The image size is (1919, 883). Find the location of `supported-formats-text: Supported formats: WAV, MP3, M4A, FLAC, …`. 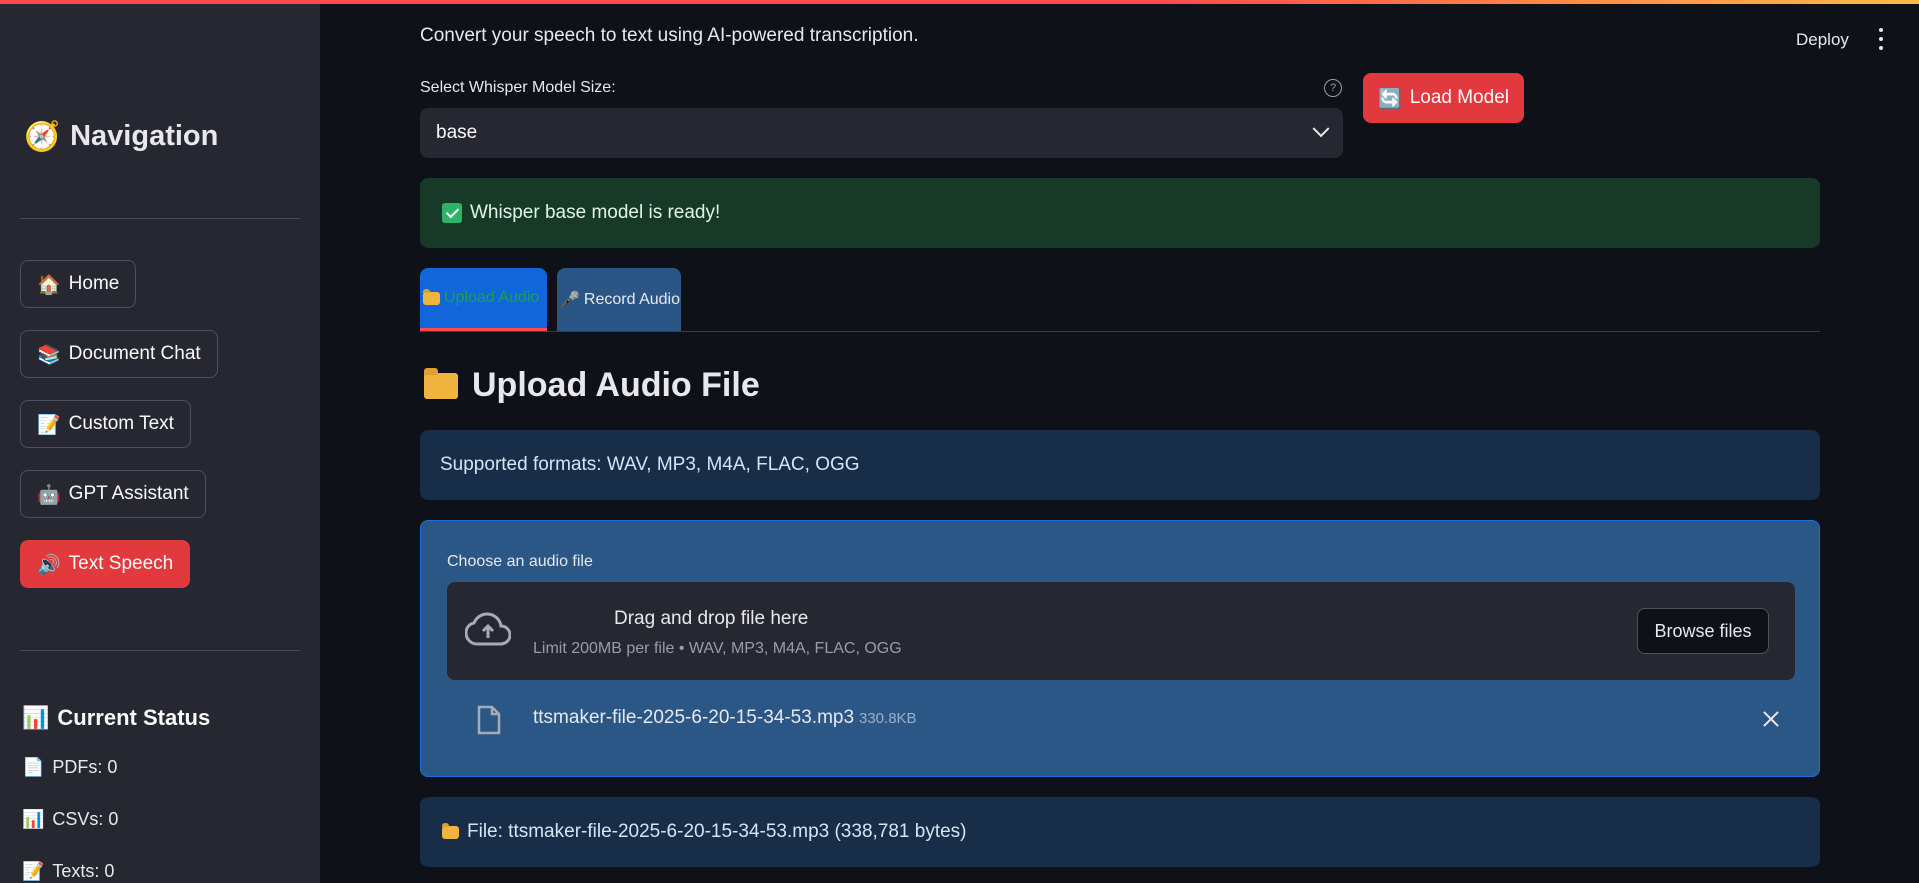

supported-formats-text: Supported formats: WAV, MP3, M4A, FLAC, … is located at coordinates (650, 464).